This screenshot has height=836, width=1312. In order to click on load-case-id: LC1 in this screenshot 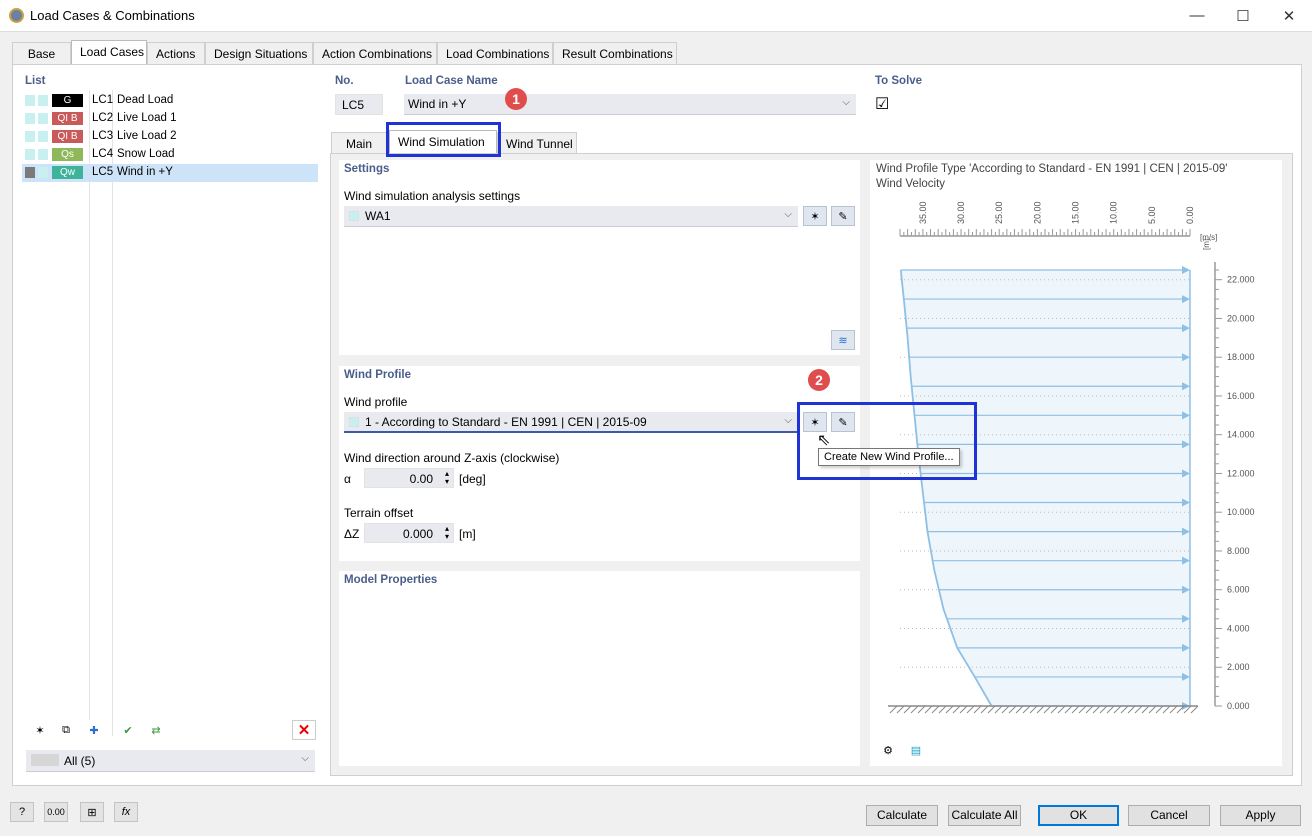, I will do `click(103, 100)`.